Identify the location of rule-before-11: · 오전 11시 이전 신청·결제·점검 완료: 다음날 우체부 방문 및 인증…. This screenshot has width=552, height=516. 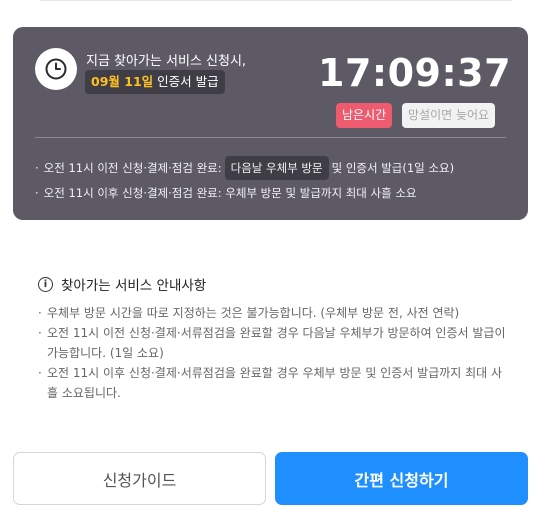
(244, 168).